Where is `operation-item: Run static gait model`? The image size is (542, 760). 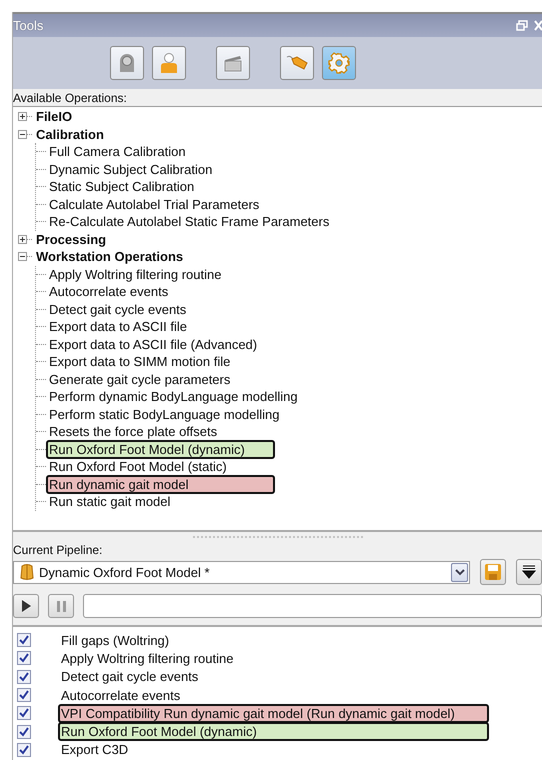 operation-item: Run static gait model is located at coordinates (111, 502).